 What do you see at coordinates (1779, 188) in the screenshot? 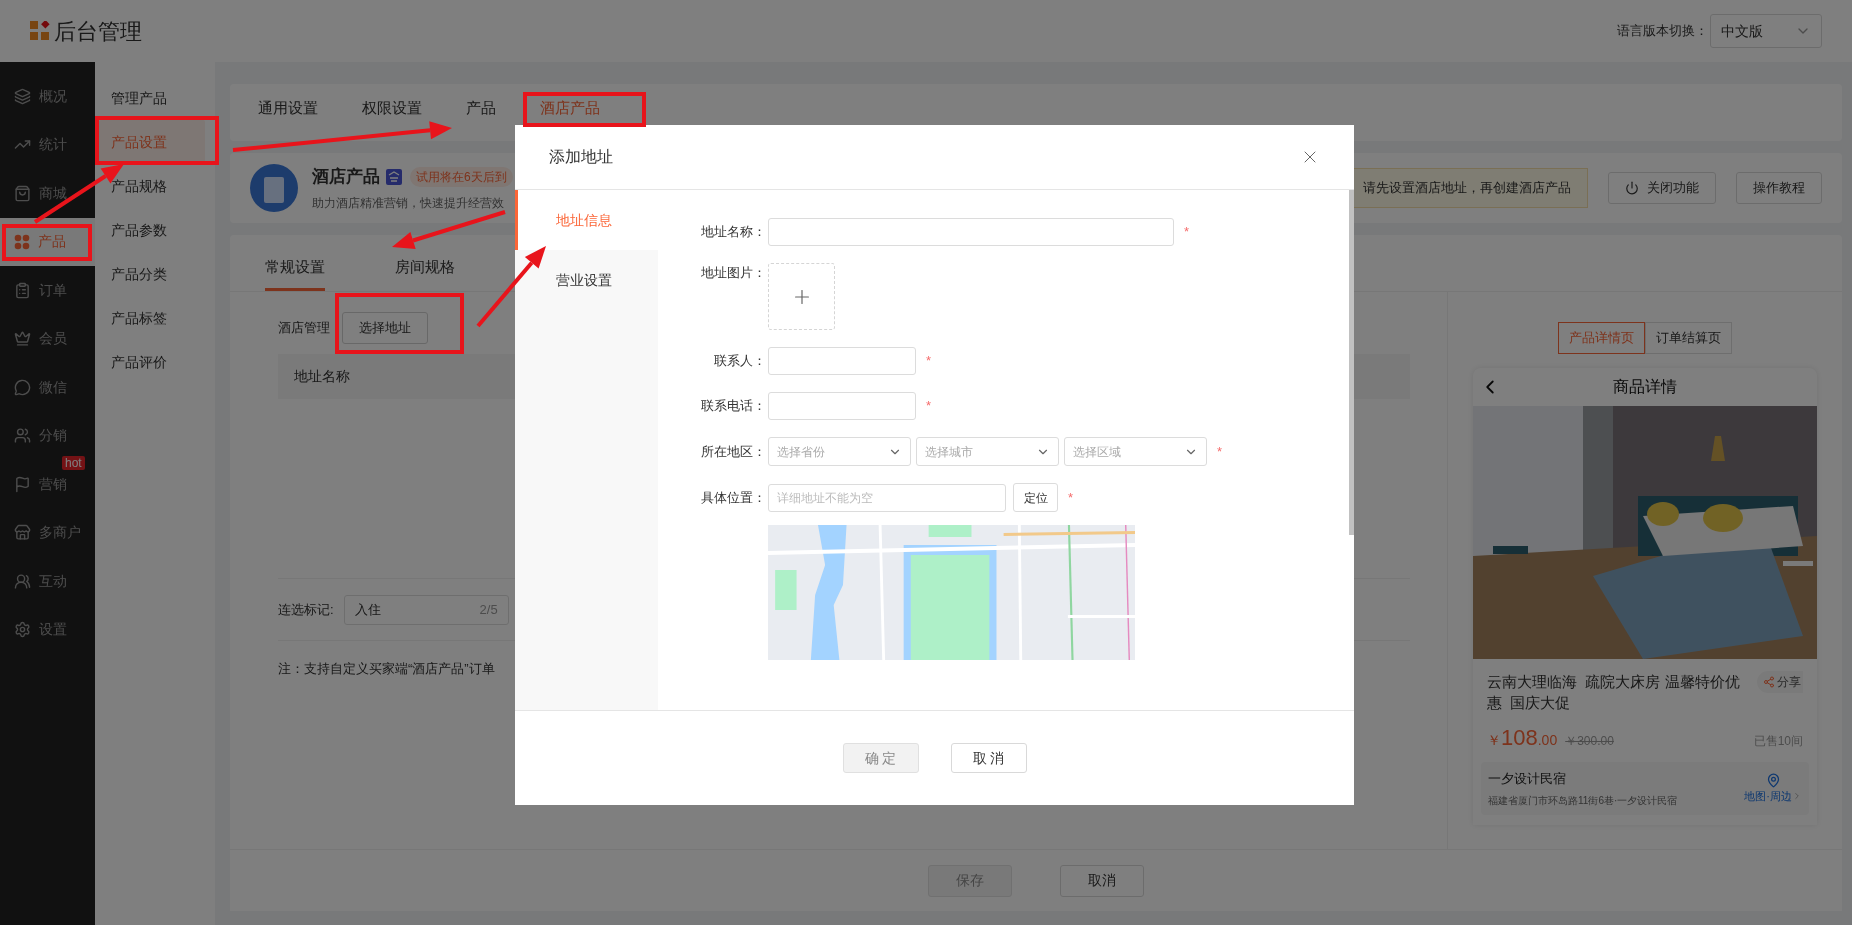
I see `action-button: 操作教程` at bounding box center [1779, 188].